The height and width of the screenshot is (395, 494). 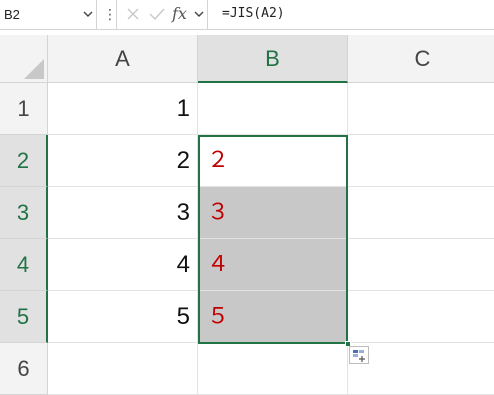 What do you see at coordinates (123, 59) in the screenshot?
I see `column-header-a: A` at bounding box center [123, 59].